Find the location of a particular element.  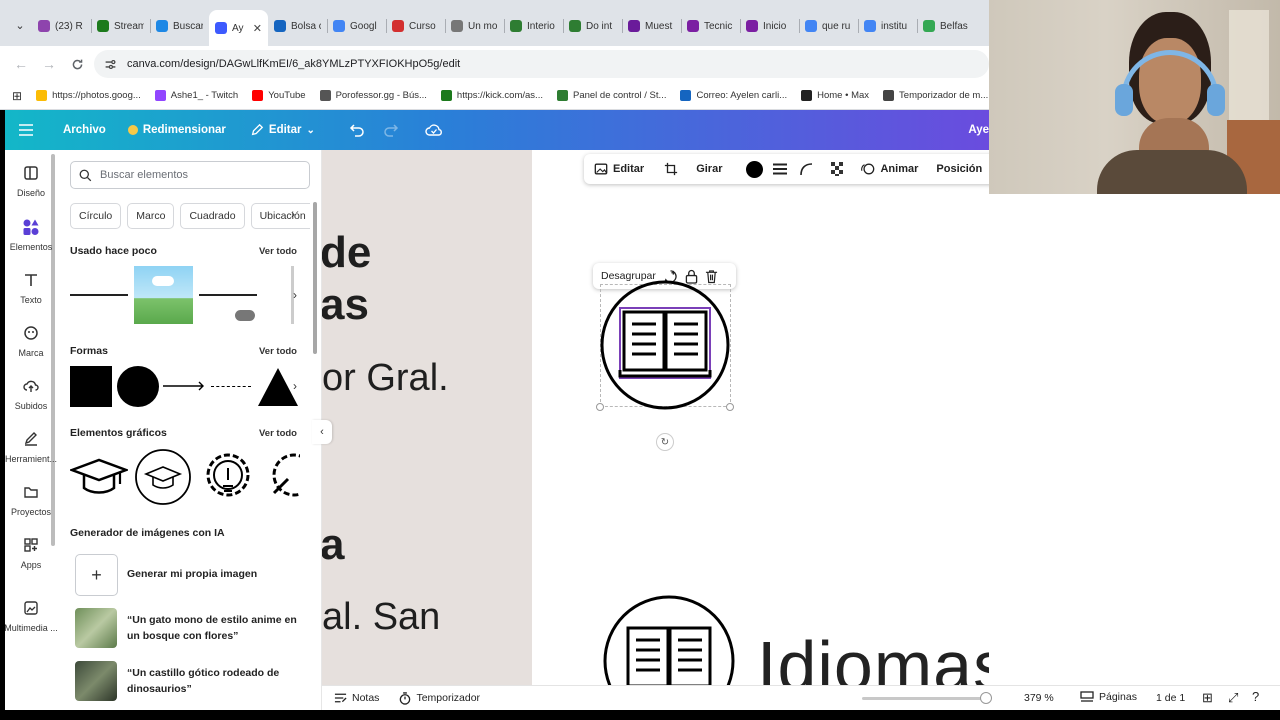

arrow-line-shape is located at coordinates (185, 386).